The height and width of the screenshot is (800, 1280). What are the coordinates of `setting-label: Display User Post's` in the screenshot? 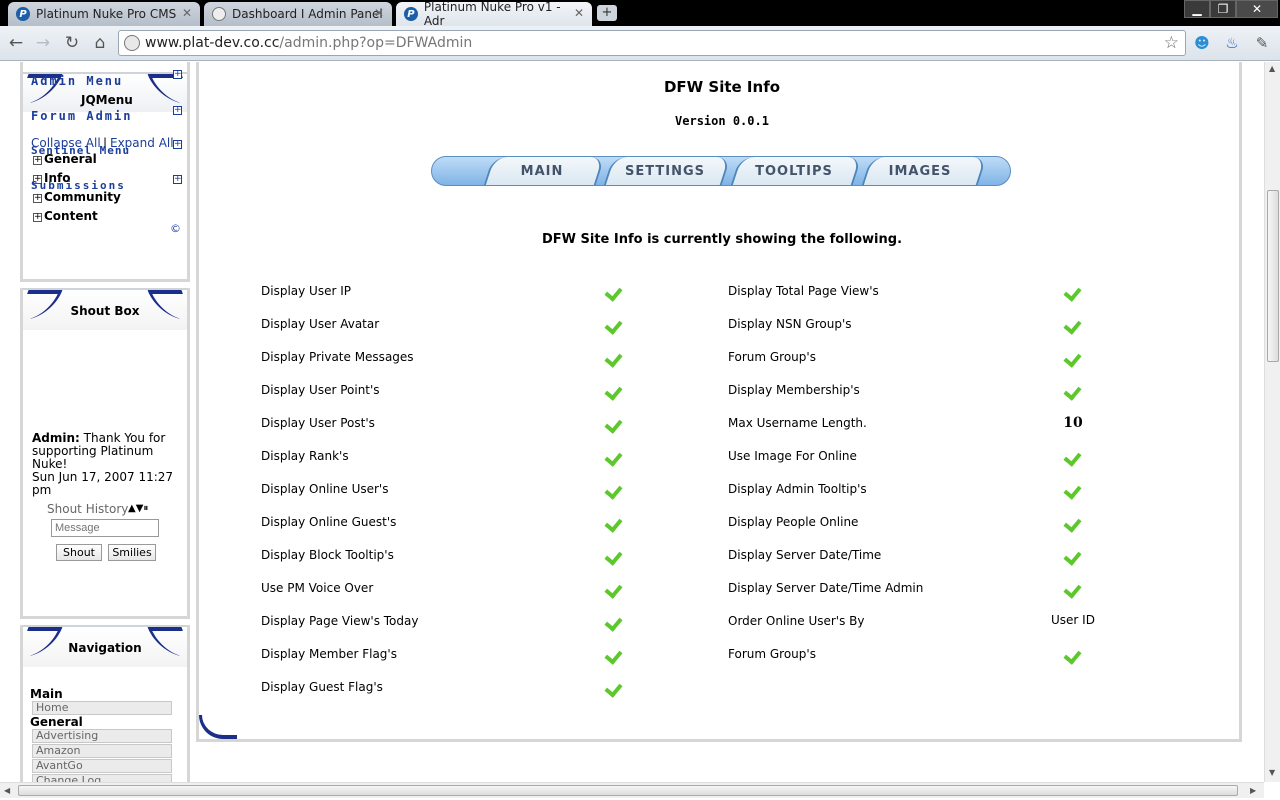 It's located at (318, 423).